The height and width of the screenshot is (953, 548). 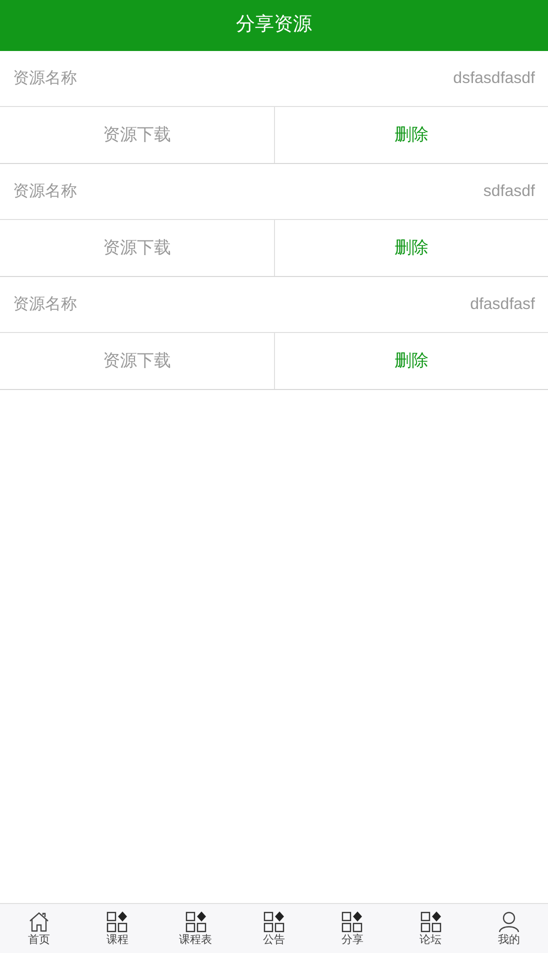 What do you see at coordinates (502, 304) in the screenshot?
I see `resource-name: dfasdfasf` at bounding box center [502, 304].